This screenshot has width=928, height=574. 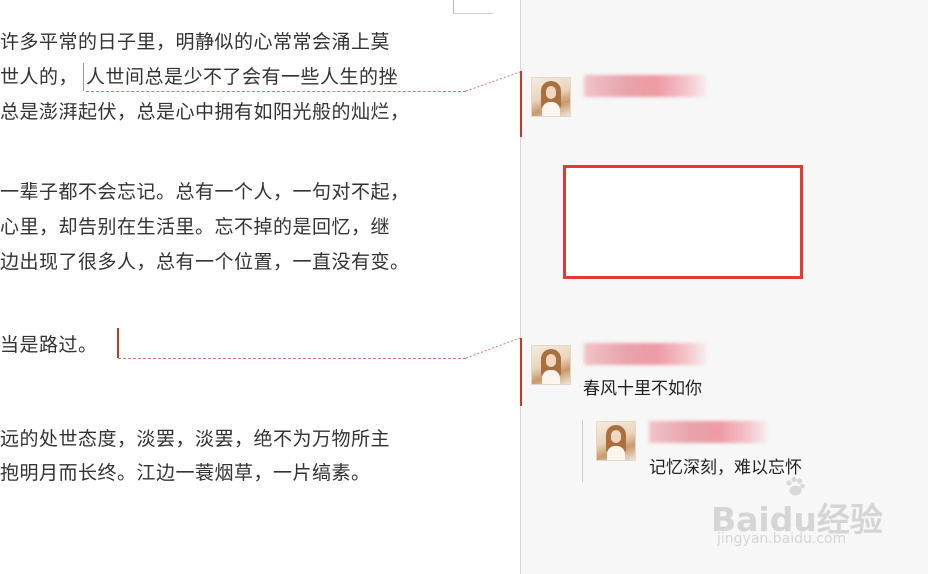 I want to click on comment-anchor-marker, so click(x=118, y=343).